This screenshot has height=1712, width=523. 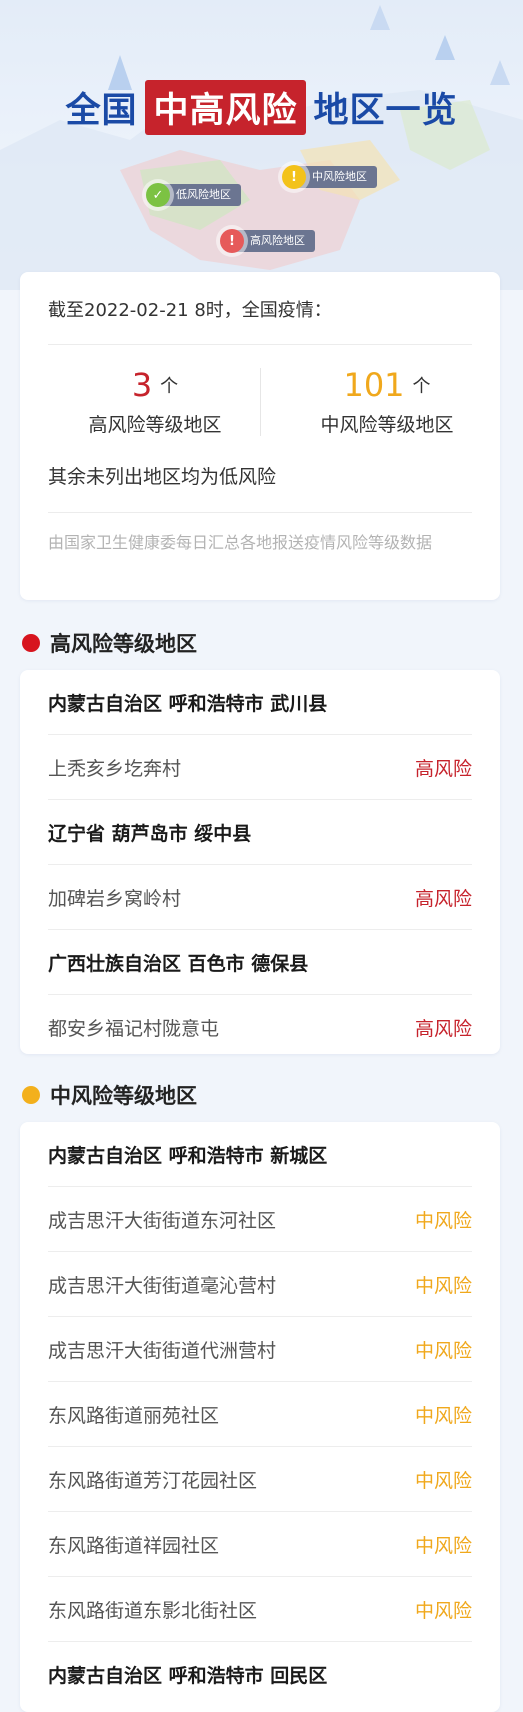 I want to click on page-title: 全国 中高风险 地区一览, so click(x=261, y=107).